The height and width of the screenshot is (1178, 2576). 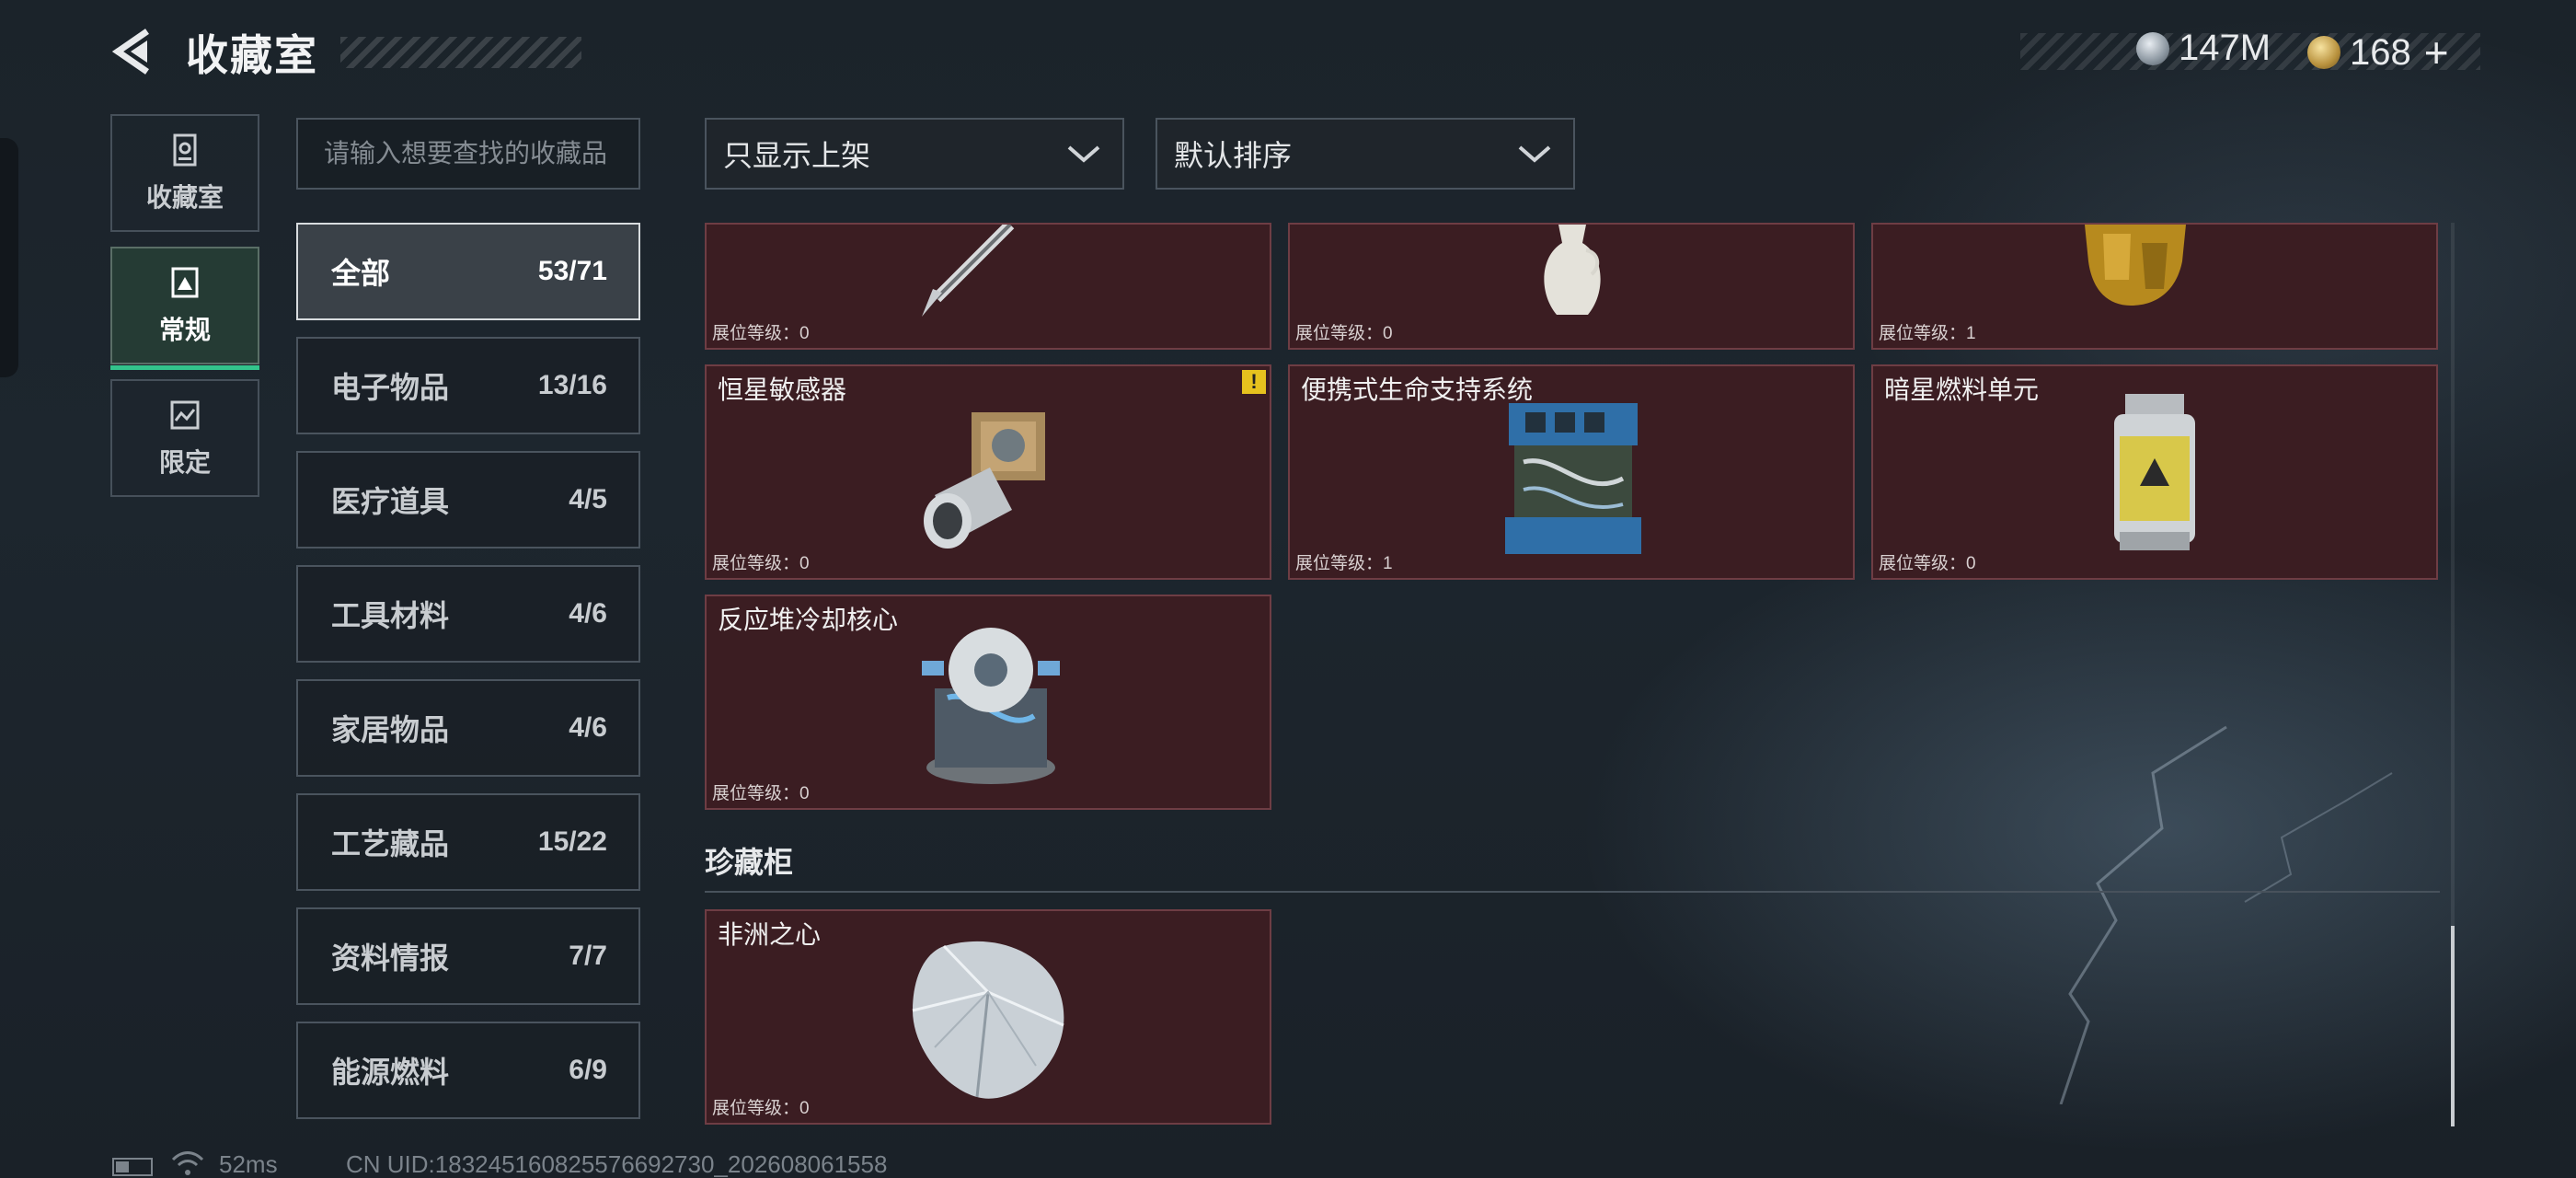 I want to click on display-filter-dropdown: 只显示上架, so click(x=914, y=154).